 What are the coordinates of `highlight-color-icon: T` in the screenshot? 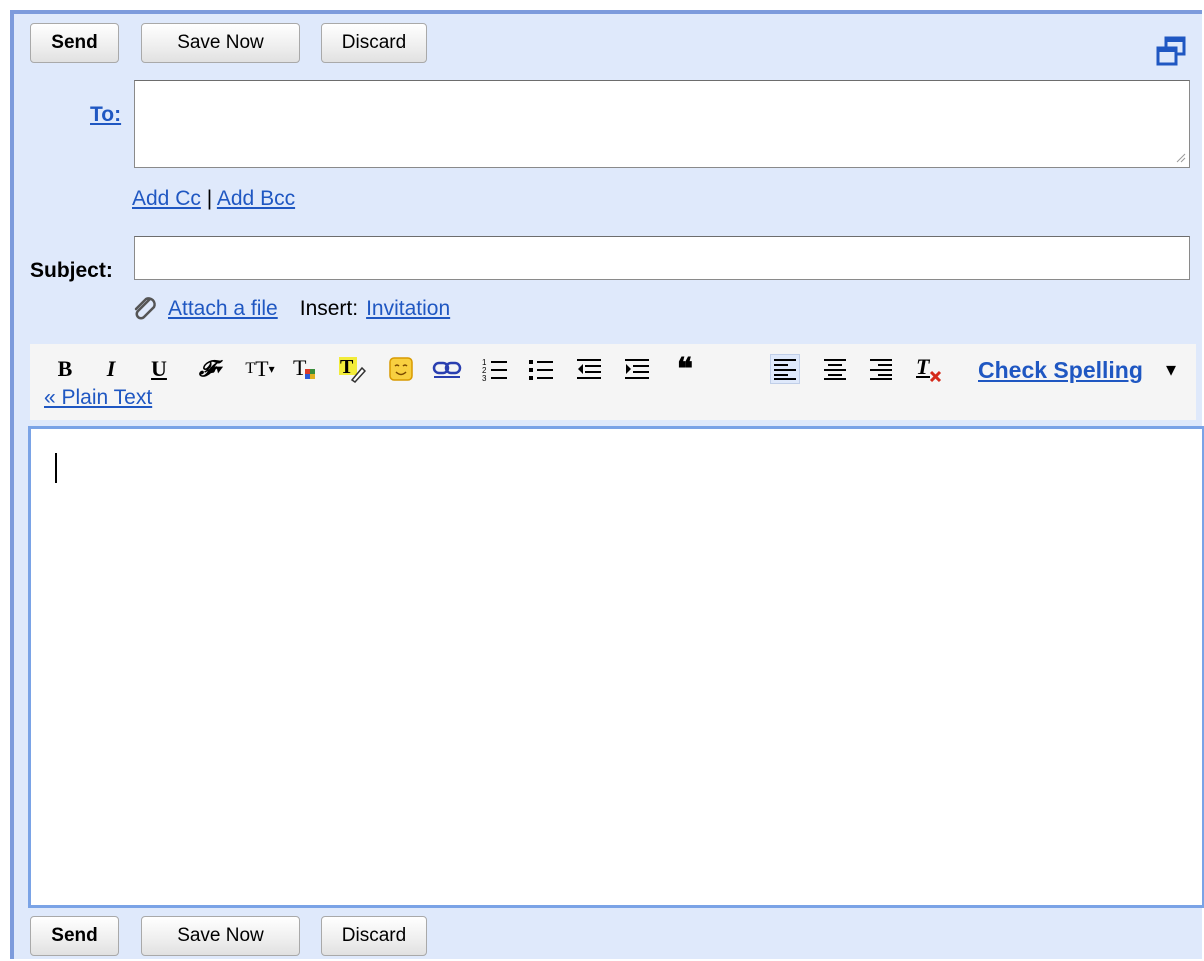 It's located at (351, 369).